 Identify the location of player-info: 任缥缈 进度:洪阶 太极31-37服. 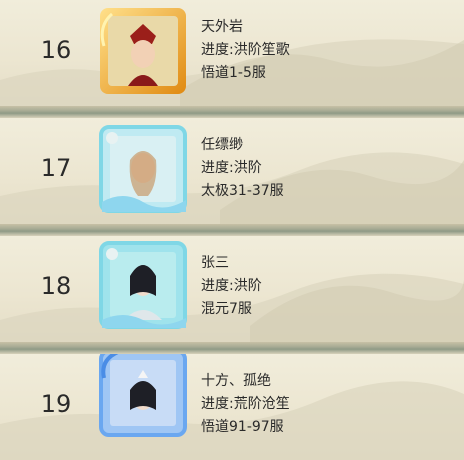
(242, 168).